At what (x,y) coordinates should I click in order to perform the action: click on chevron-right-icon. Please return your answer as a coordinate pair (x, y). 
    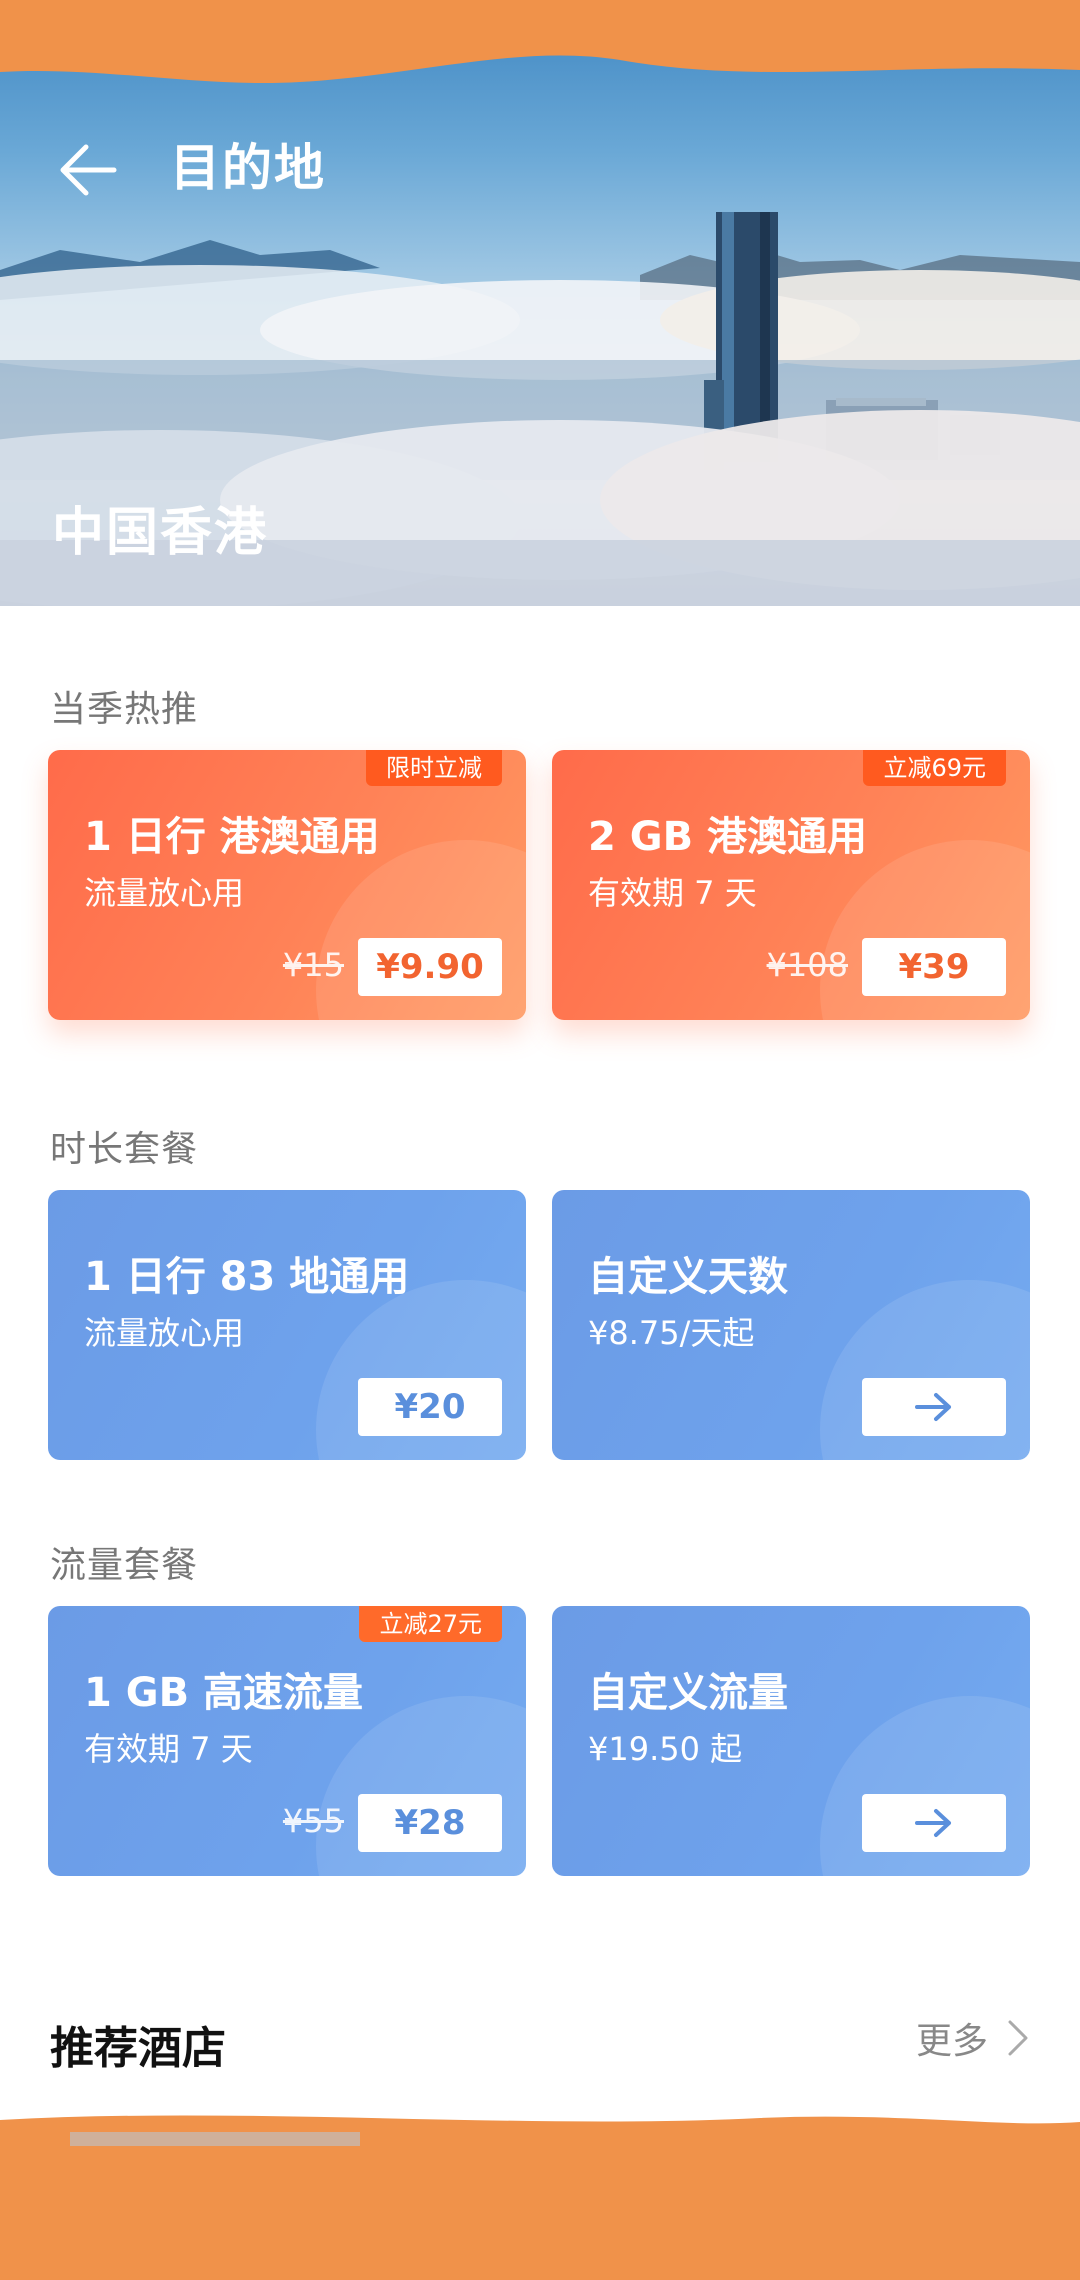
    Looking at the image, I should click on (1018, 2038).